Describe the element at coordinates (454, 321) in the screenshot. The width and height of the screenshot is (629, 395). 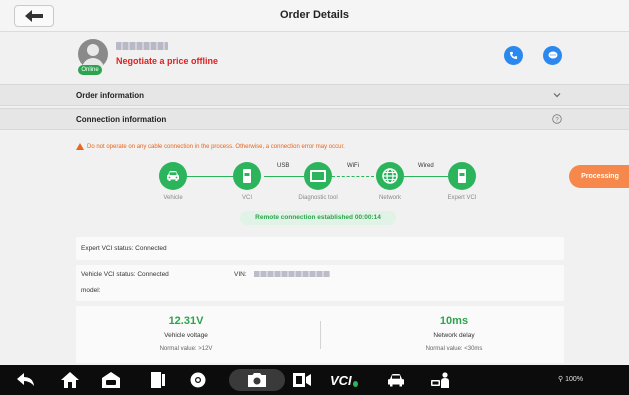
I see `network-delay-value: 10ms` at that location.